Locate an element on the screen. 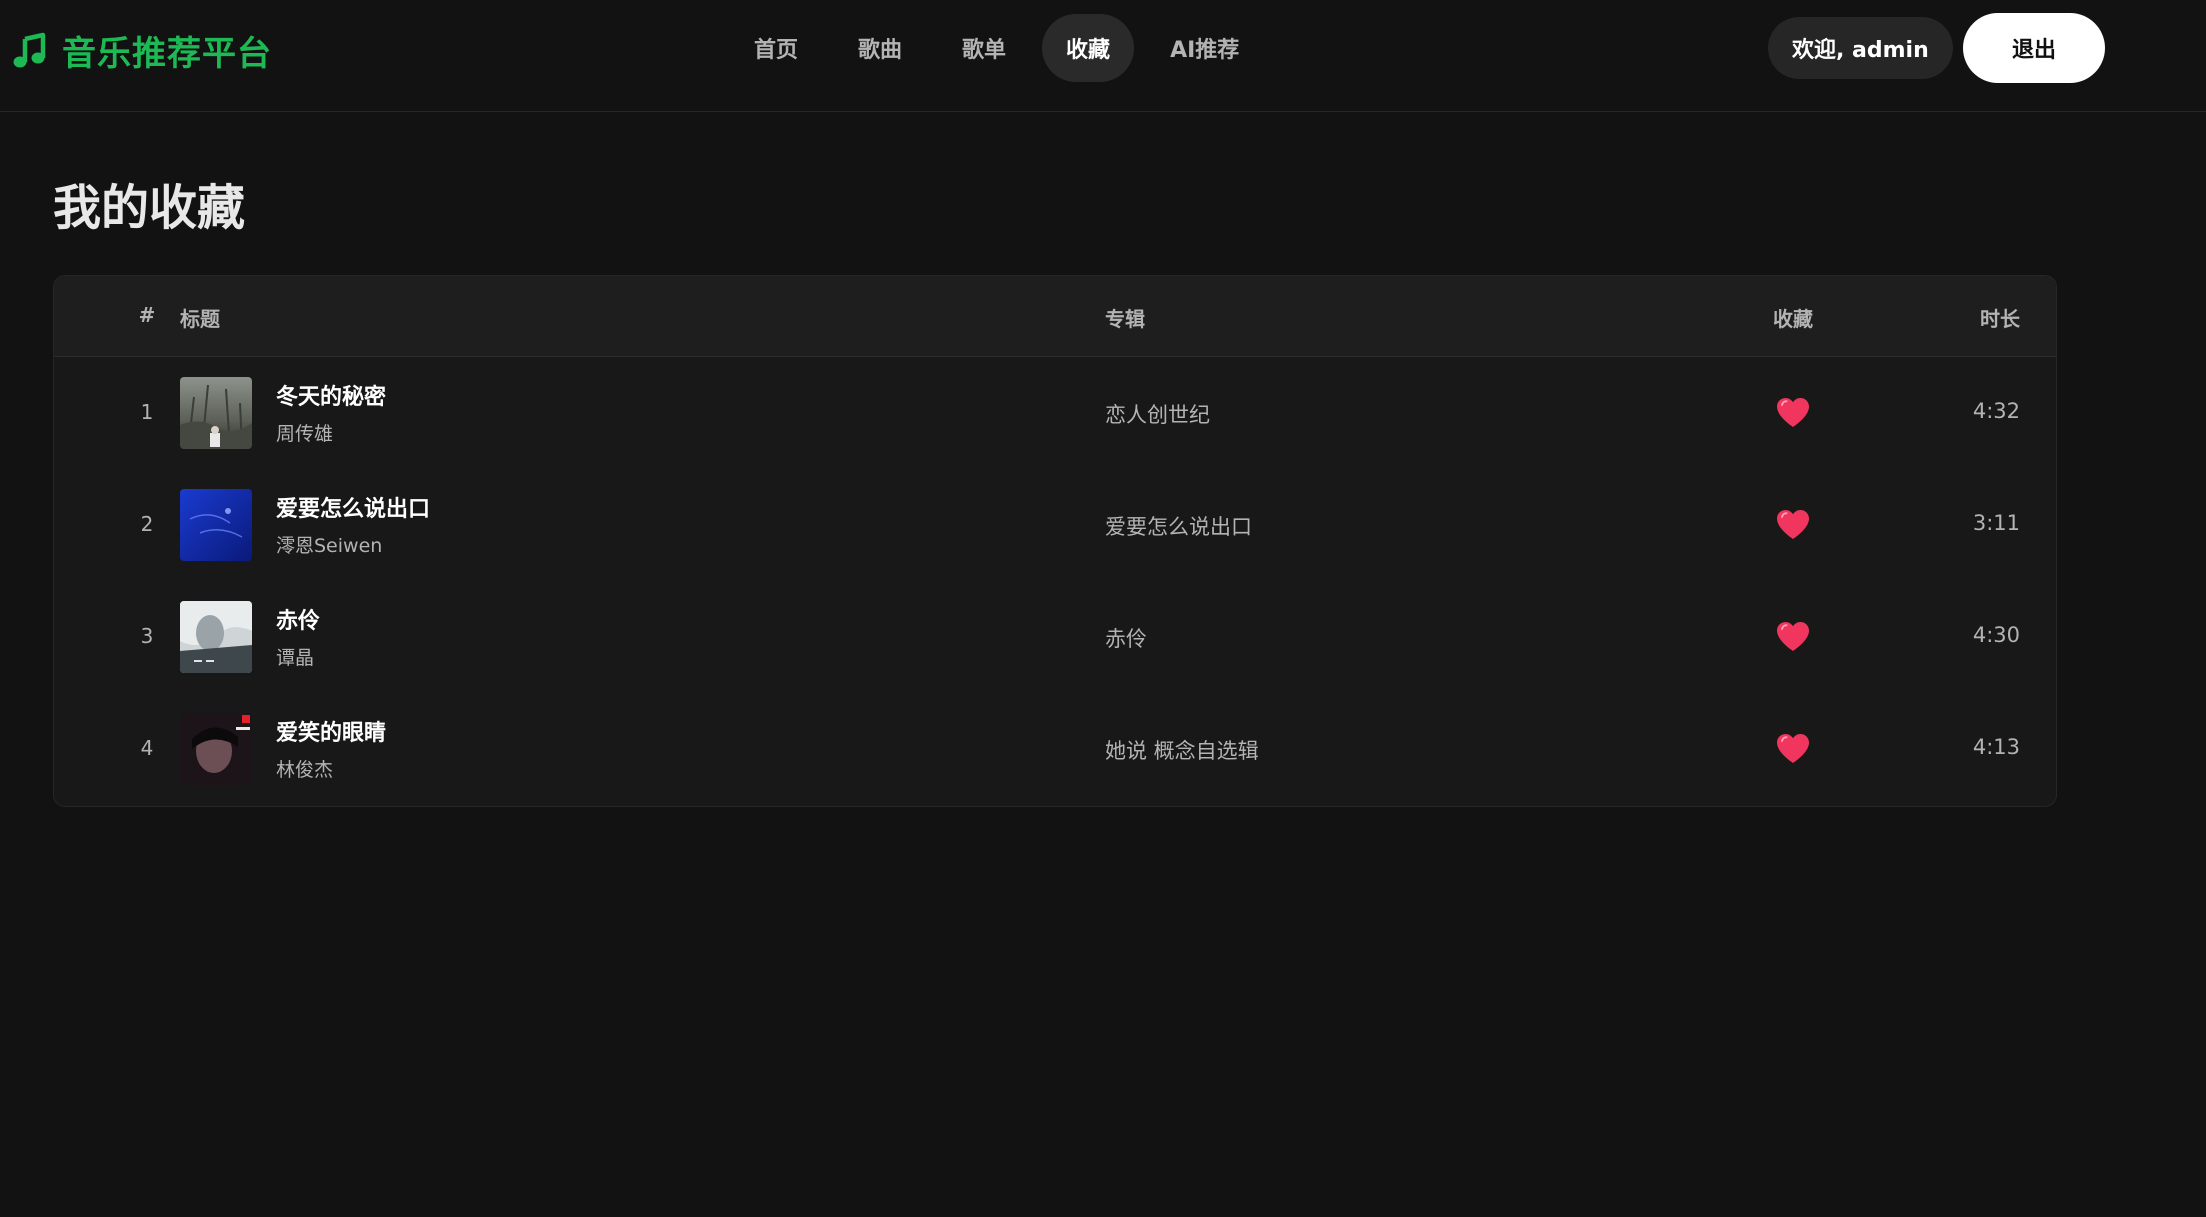  welcome-badge: 欢迎, admin is located at coordinates (1860, 48).